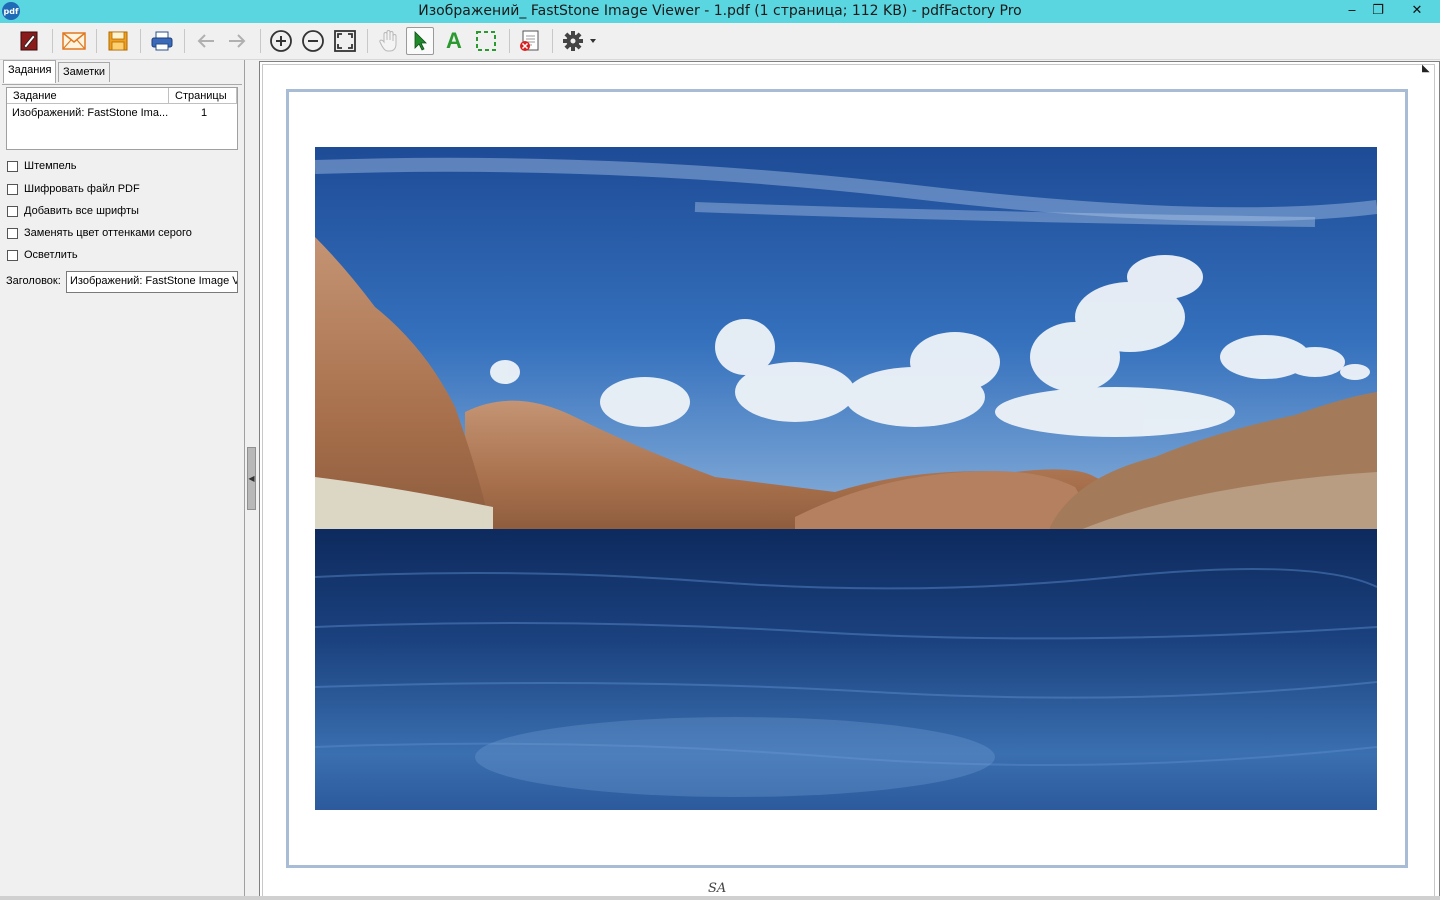 The height and width of the screenshot is (900, 1440). I want to click on area-select-icon, so click(486, 41).